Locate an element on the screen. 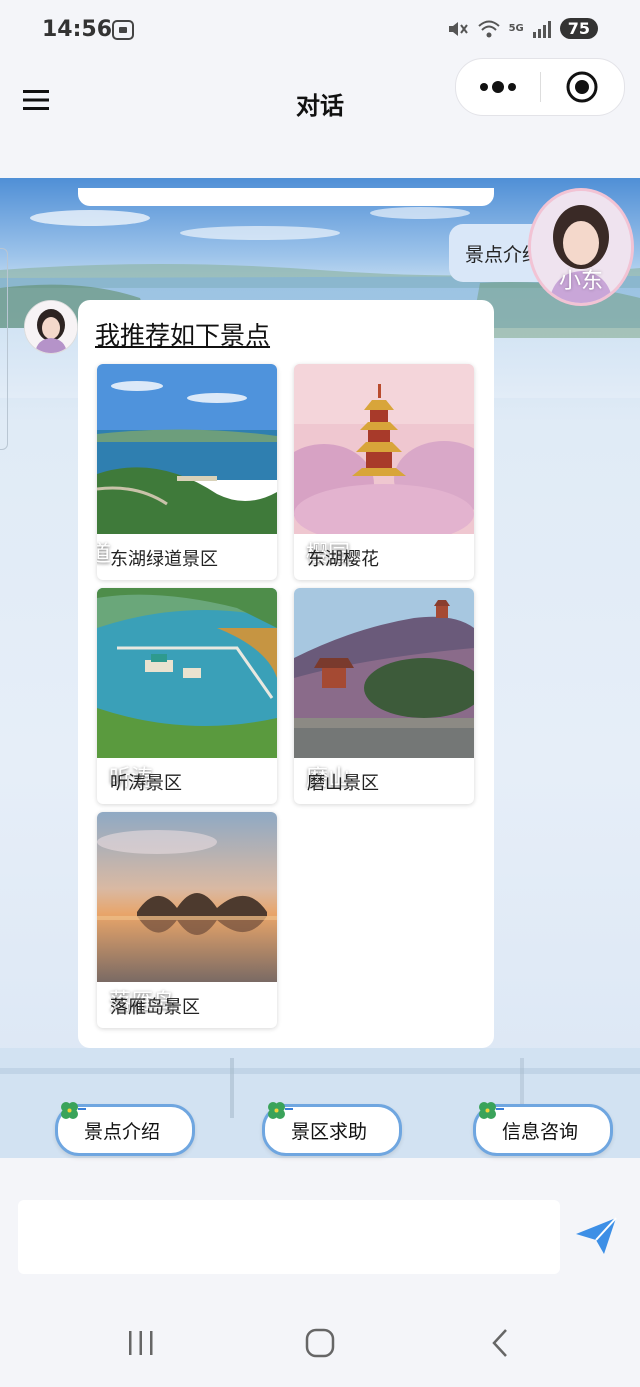 Image resolution: width=640 pixels, height=1387 pixels. spot-label: 磨山景区 is located at coordinates (343, 783).